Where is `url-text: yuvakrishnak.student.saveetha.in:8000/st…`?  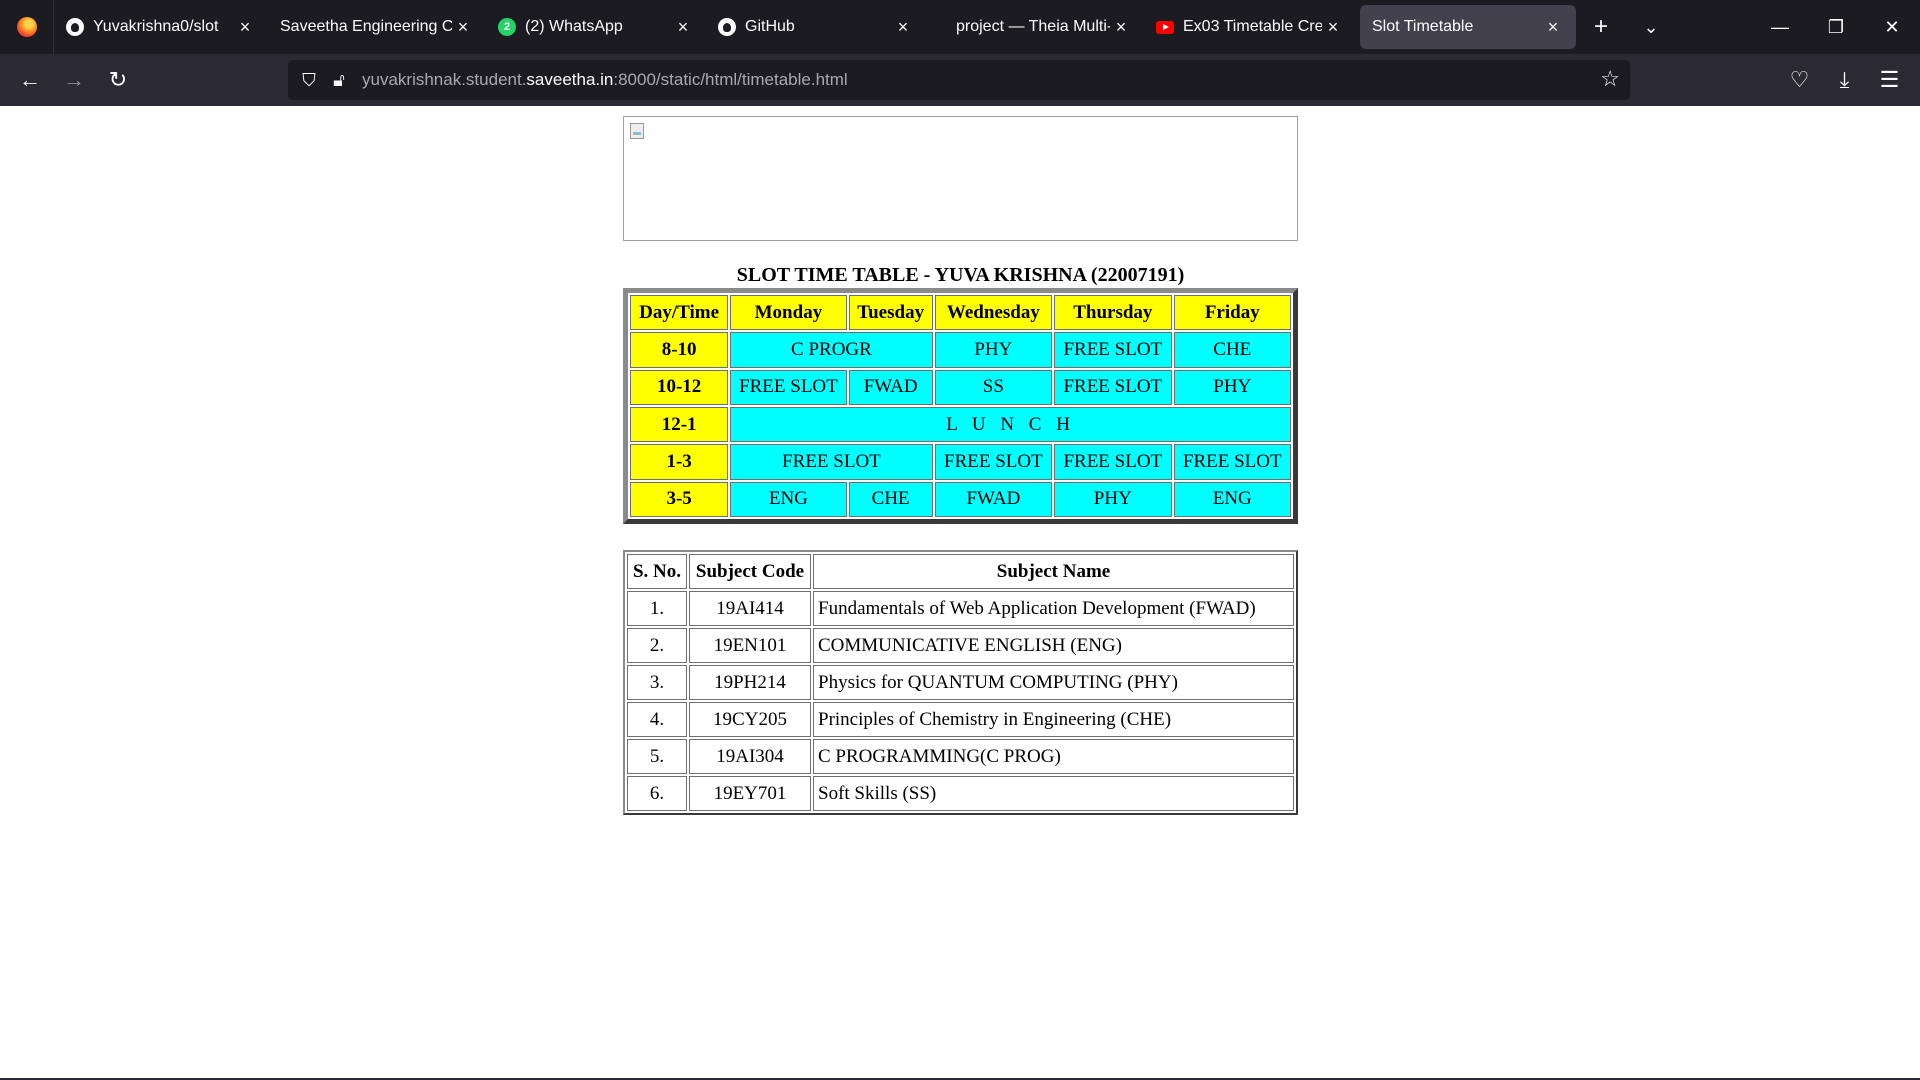 url-text: yuvakrishnak.student.saveetha.in:8000/st… is located at coordinates (605, 80).